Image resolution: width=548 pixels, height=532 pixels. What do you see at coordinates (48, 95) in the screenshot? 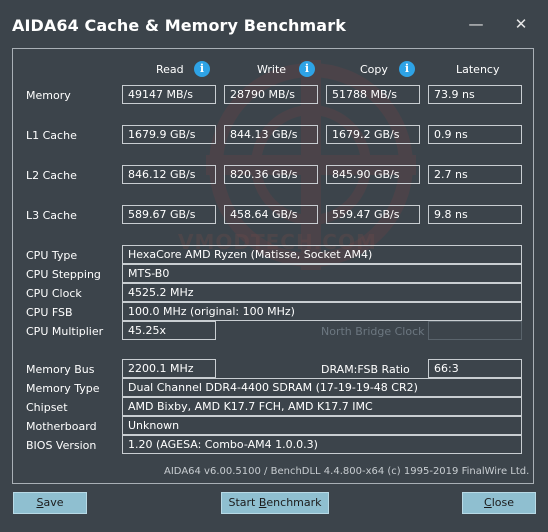
I see `row-label-memory: Memory` at bounding box center [48, 95].